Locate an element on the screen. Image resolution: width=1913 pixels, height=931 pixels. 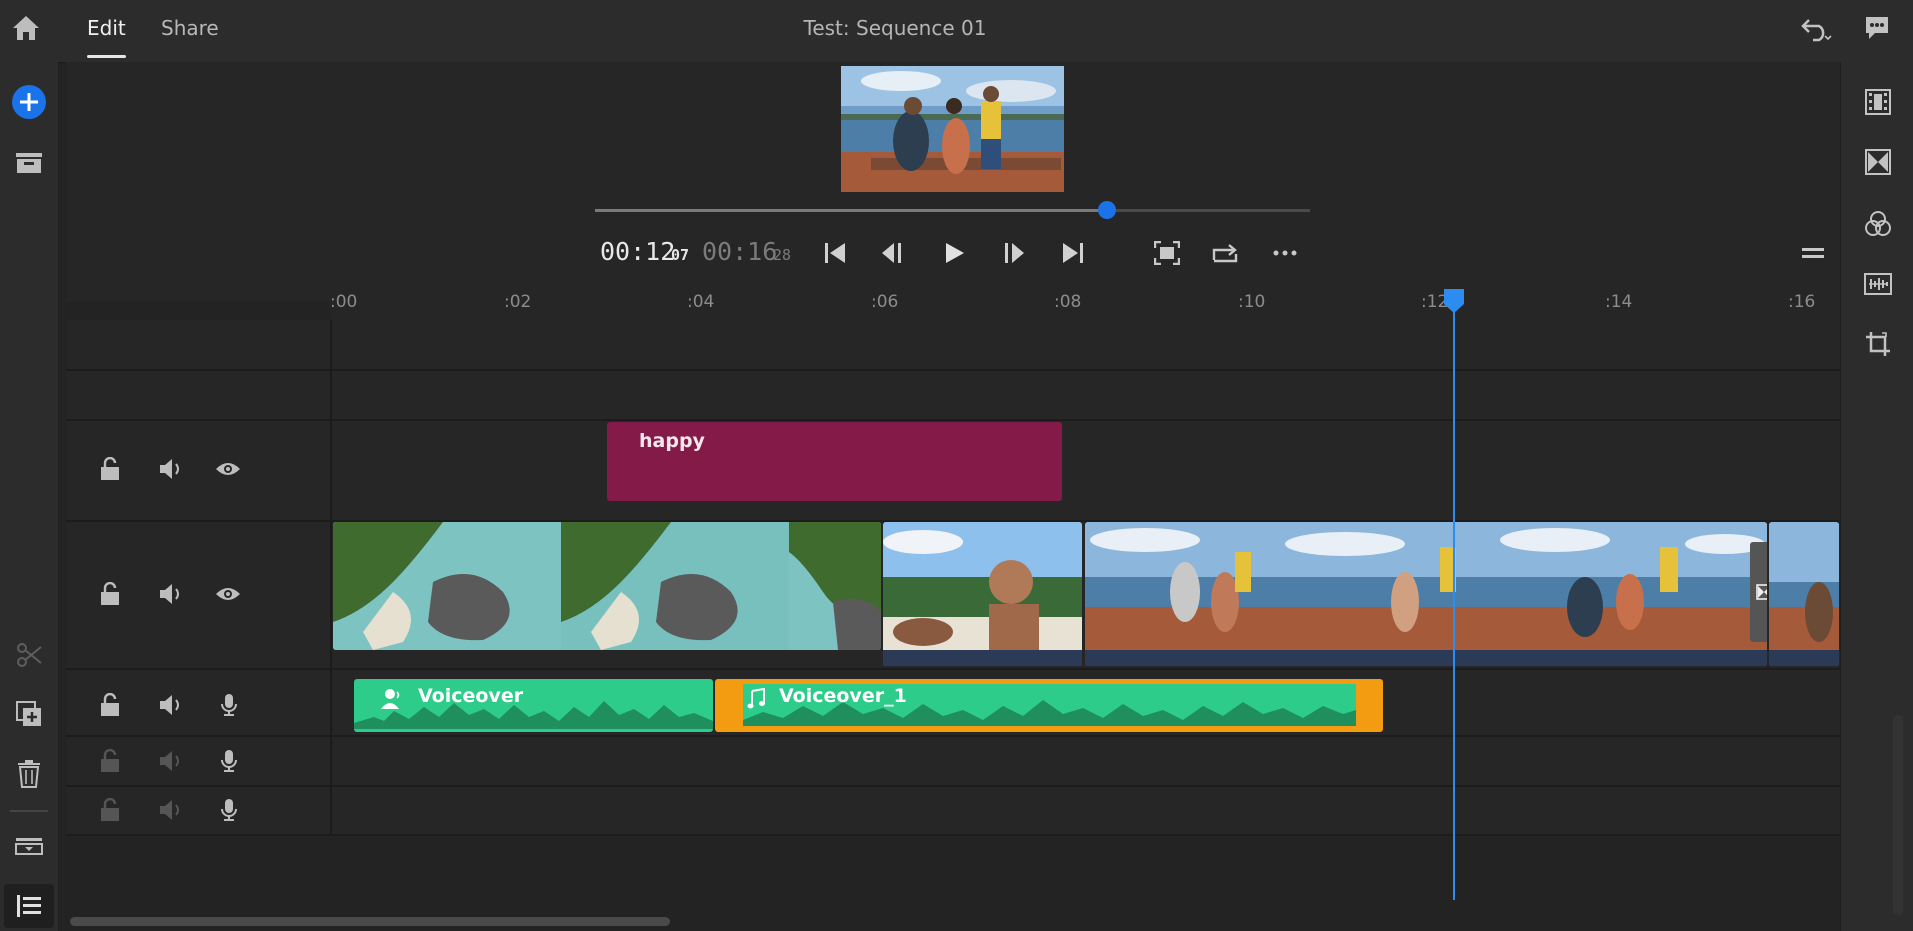
title-clip-label: happy is located at coordinates (672, 441).